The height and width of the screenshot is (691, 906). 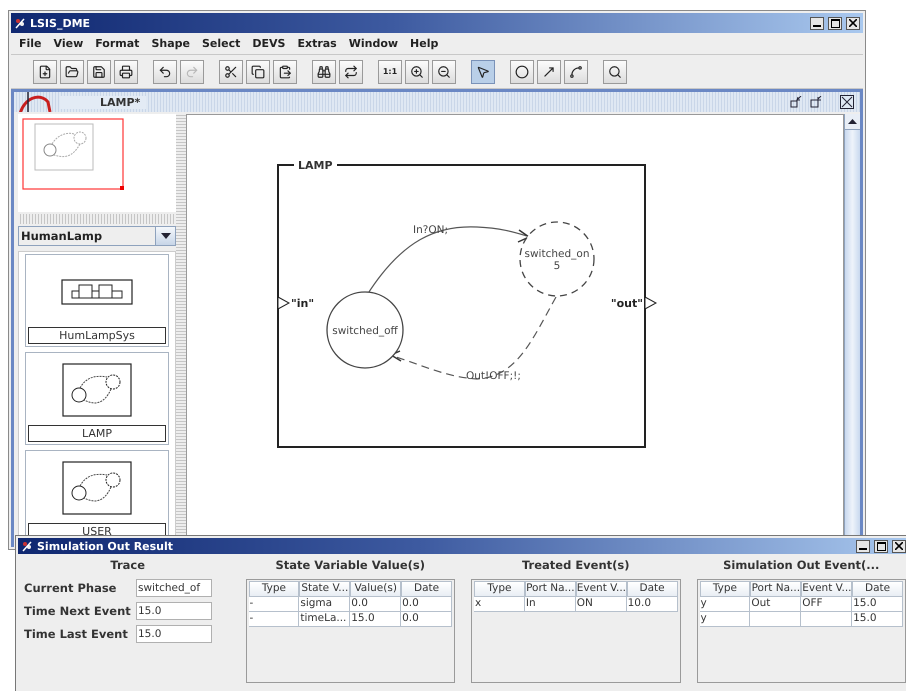 What do you see at coordinates (103, 102) in the screenshot?
I see `document-title: LAMP*` at bounding box center [103, 102].